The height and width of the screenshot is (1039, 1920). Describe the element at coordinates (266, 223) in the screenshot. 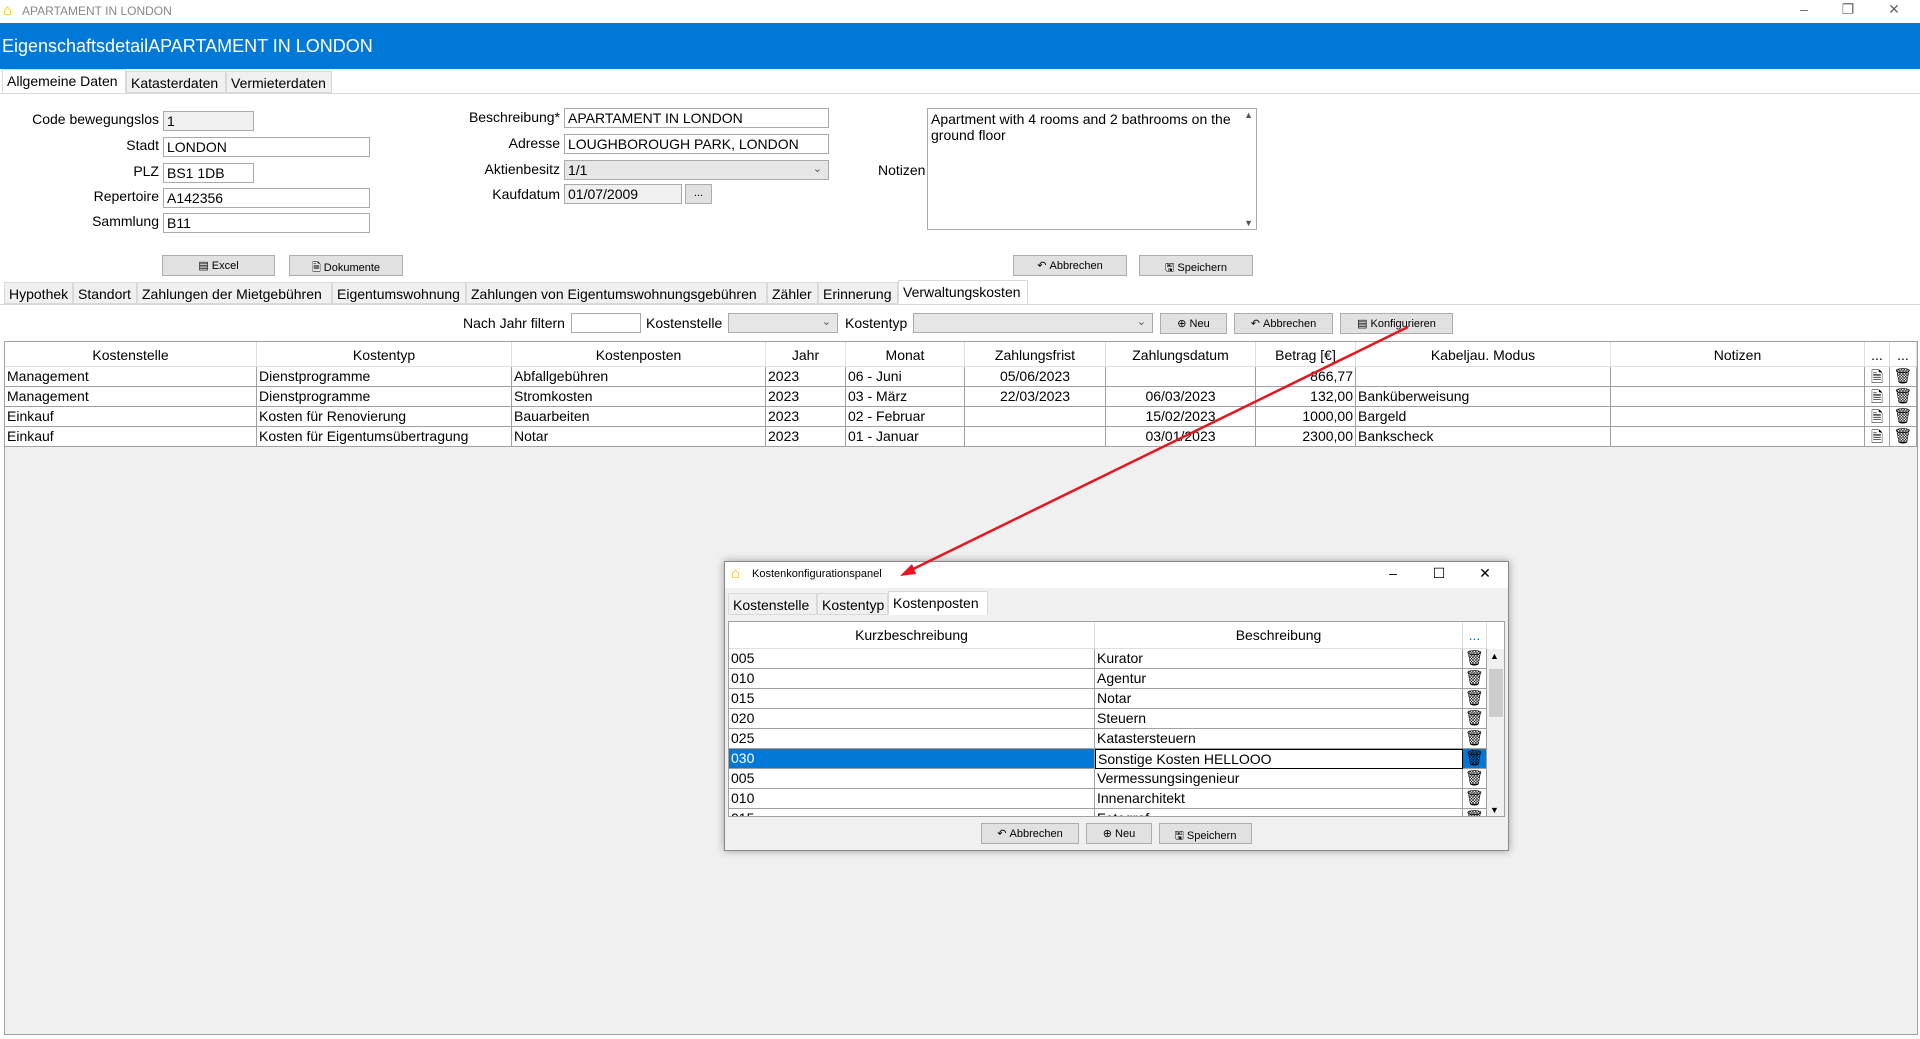

I see `sammlung-field: B11` at that location.